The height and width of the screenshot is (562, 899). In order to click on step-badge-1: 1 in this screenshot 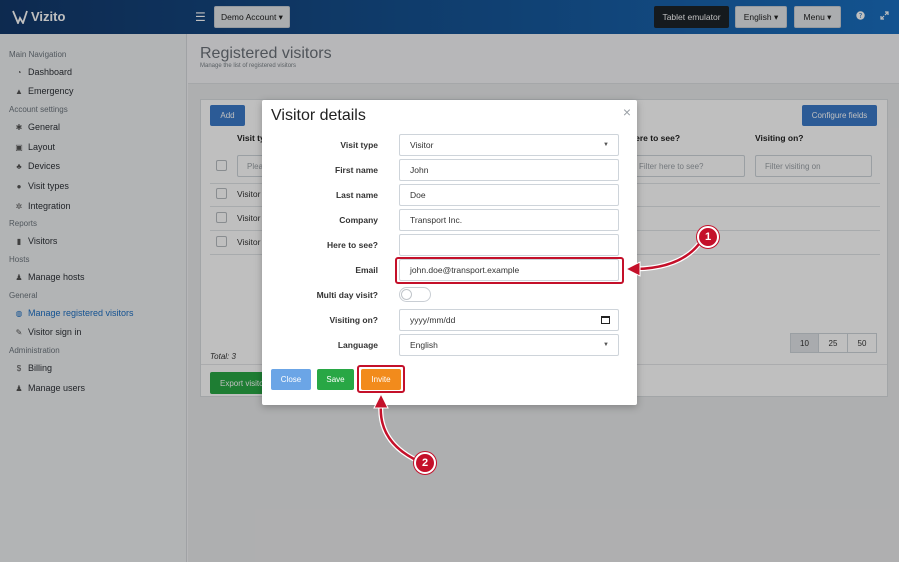, I will do `click(708, 237)`.